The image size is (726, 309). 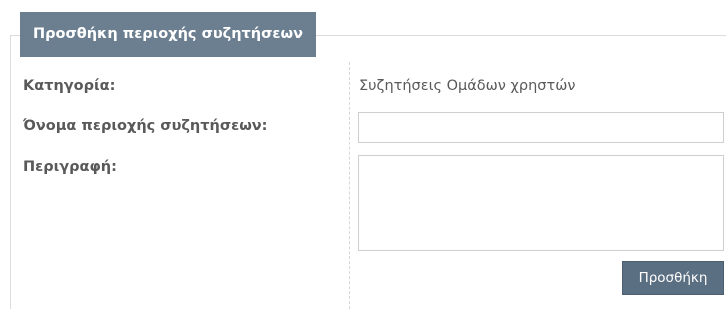 I want to click on column-divider, so click(x=349, y=185).